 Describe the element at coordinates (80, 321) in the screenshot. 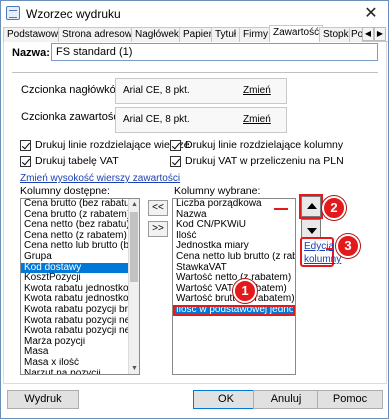

I see `available-column-item: Kwota rabatu pozycji netto` at that location.